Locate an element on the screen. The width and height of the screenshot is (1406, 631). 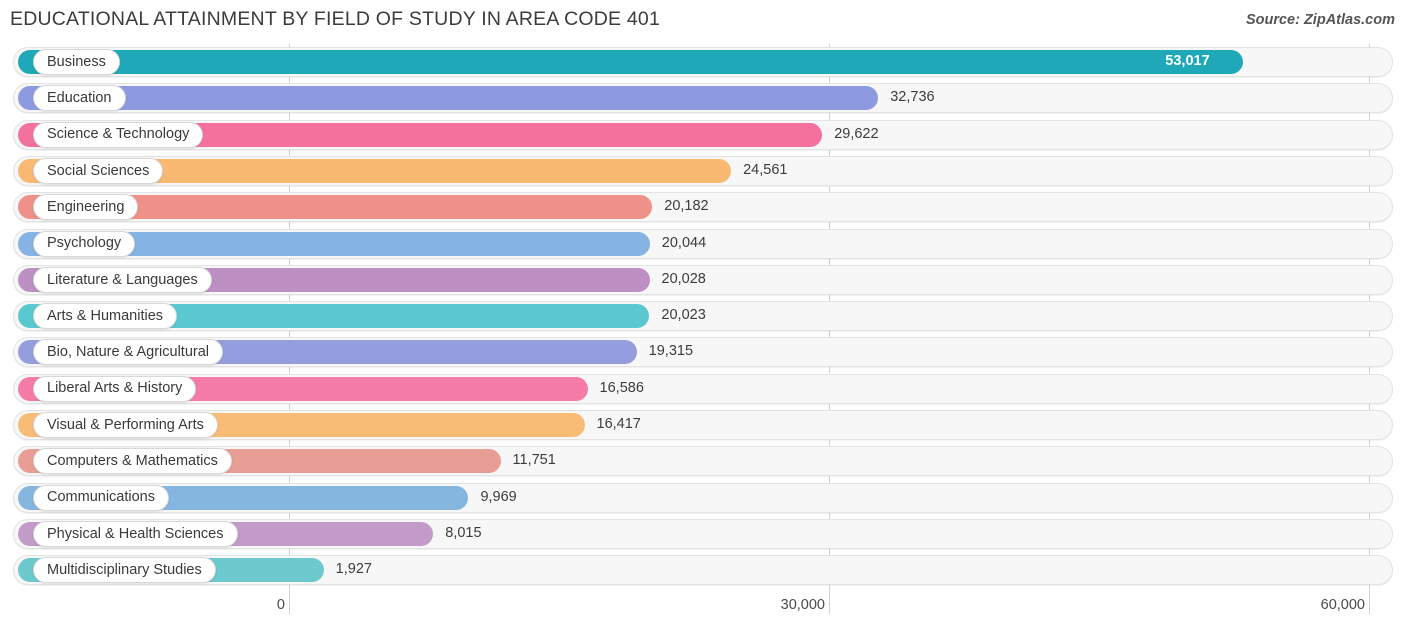
bar-row: Physical & Health Sciences 8,015 is located at coordinates (703, 536).